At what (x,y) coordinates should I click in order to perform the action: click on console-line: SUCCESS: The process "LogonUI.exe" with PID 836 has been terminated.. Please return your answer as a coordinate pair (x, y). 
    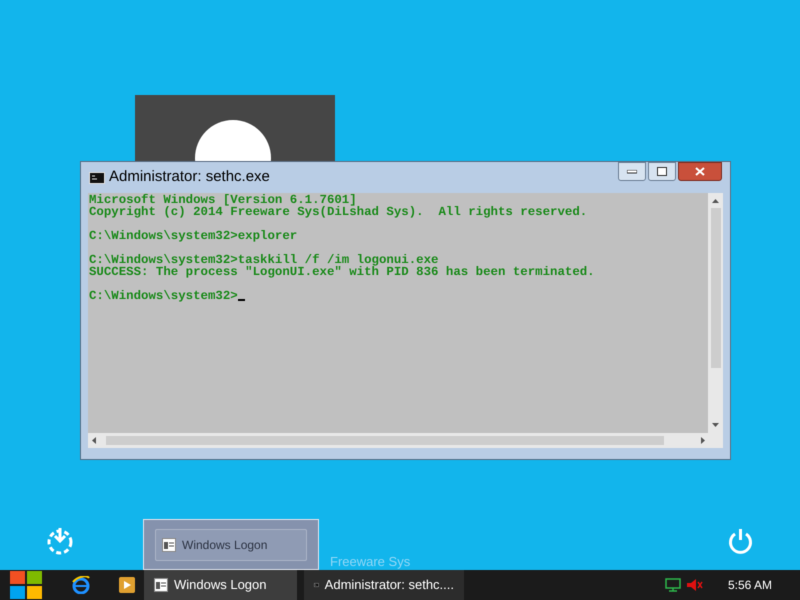
    Looking at the image, I should click on (342, 272).